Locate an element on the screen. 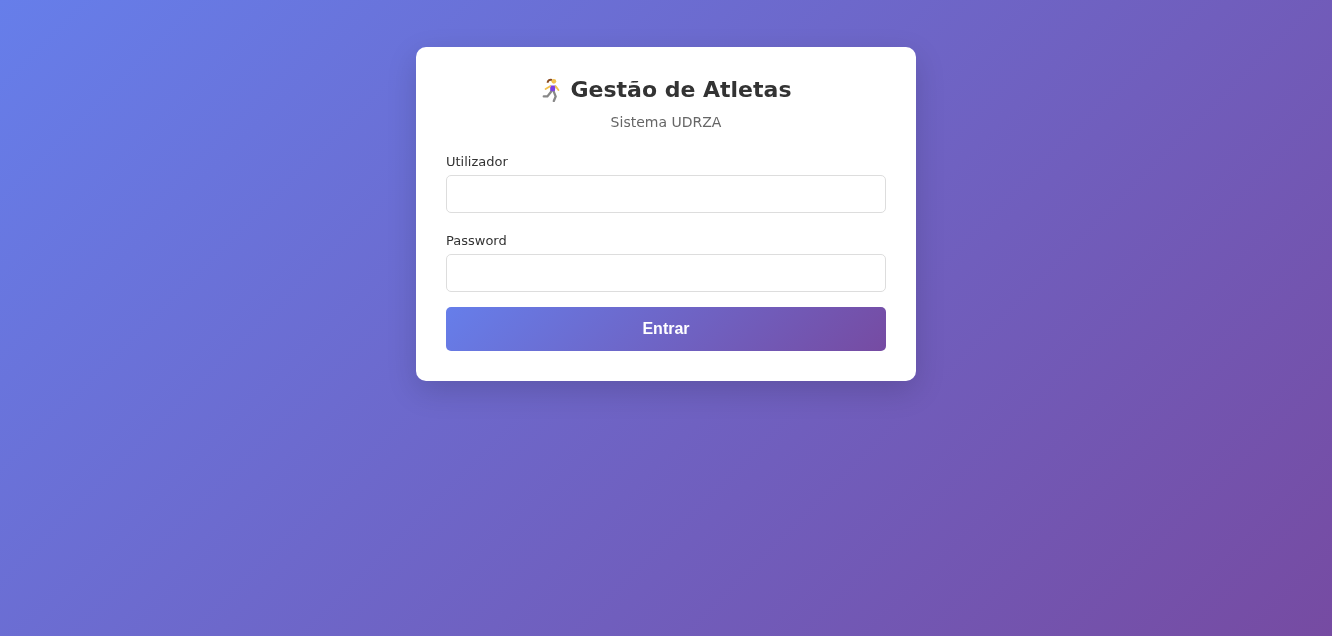  field-label: Password is located at coordinates (476, 240).